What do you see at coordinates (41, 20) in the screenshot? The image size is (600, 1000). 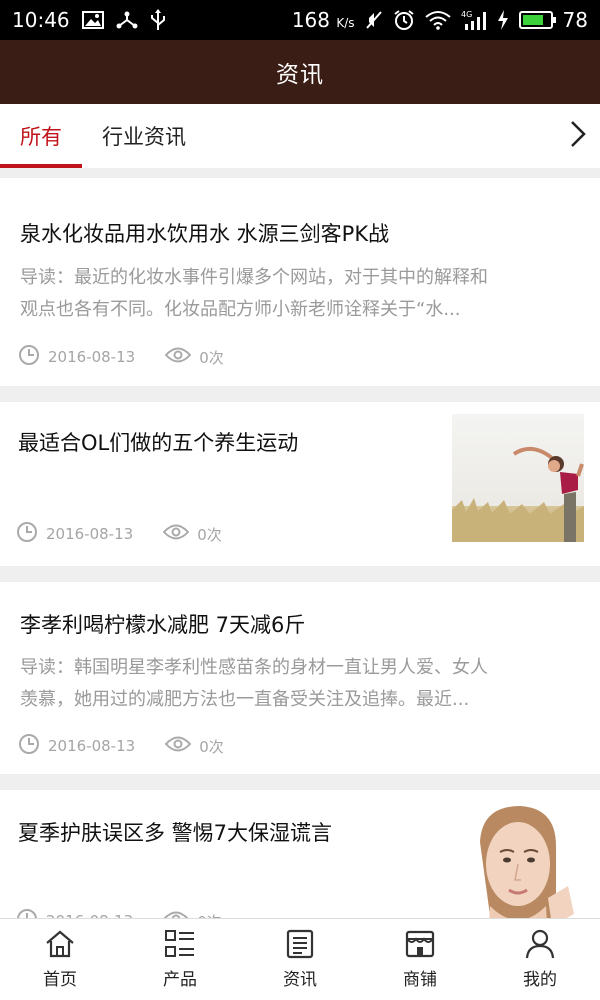 I see `status-time: 10:46` at bounding box center [41, 20].